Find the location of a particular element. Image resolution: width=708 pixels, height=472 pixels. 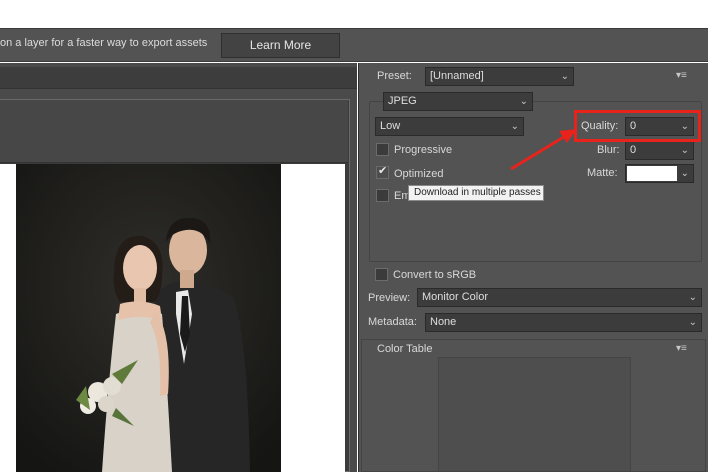

blur-label: Blur: is located at coordinates (608, 150).